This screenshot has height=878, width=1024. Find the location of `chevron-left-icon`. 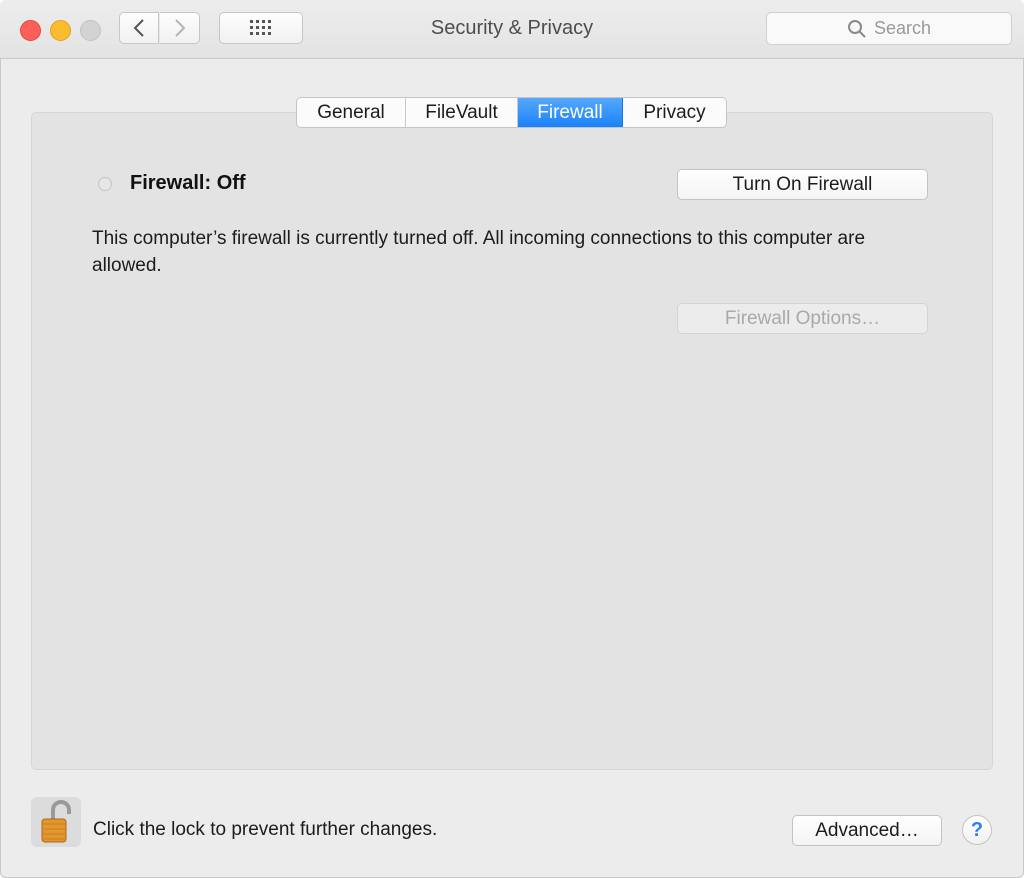

chevron-left-icon is located at coordinates (138, 28).